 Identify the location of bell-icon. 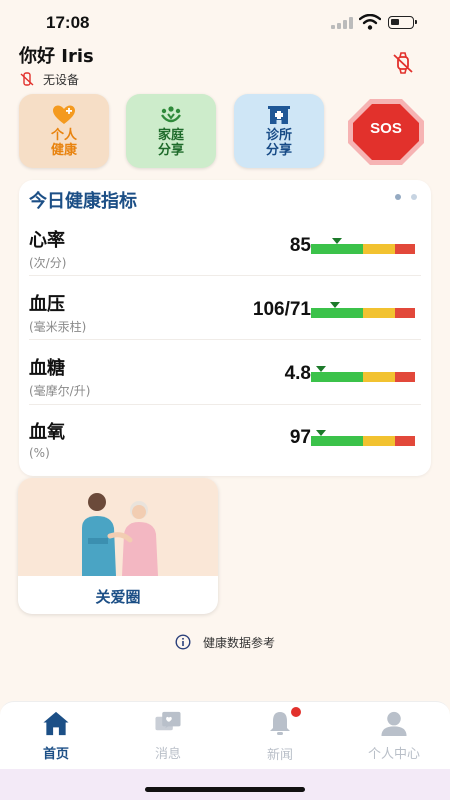
(280, 723).